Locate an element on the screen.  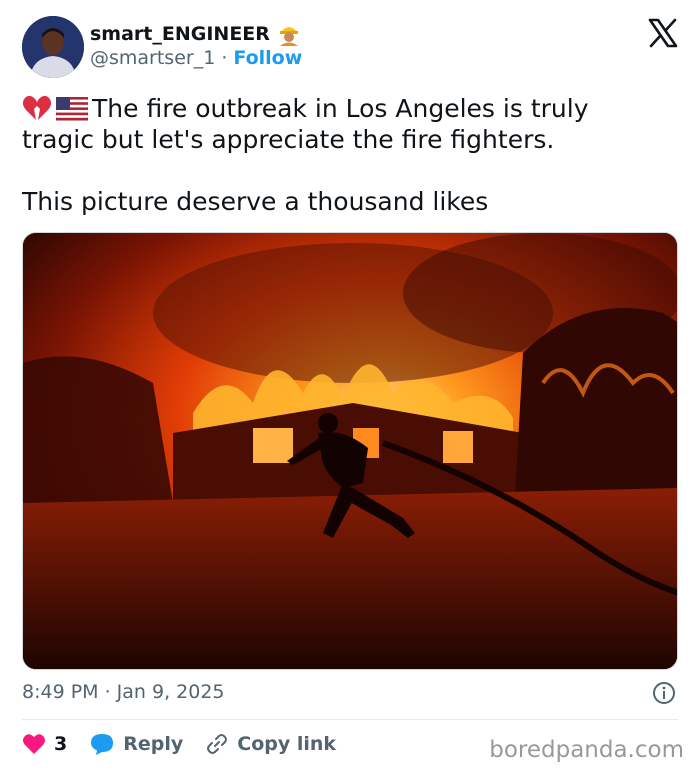
divider is located at coordinates (350, 719).